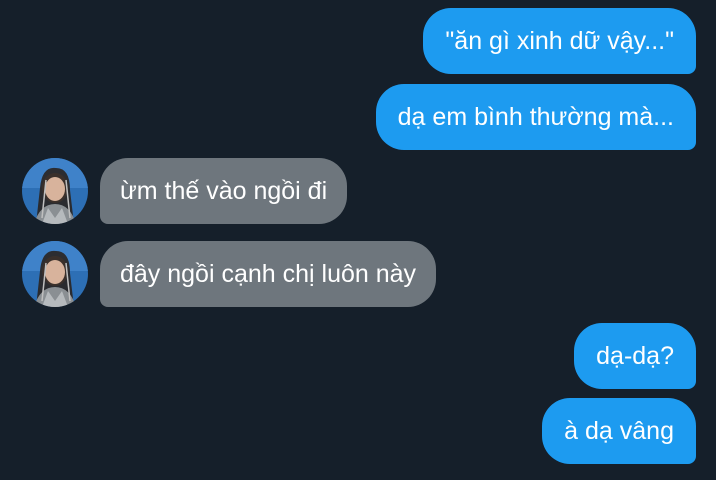  I want to click on message-text: dạ-dạ?, so click(635, 355).